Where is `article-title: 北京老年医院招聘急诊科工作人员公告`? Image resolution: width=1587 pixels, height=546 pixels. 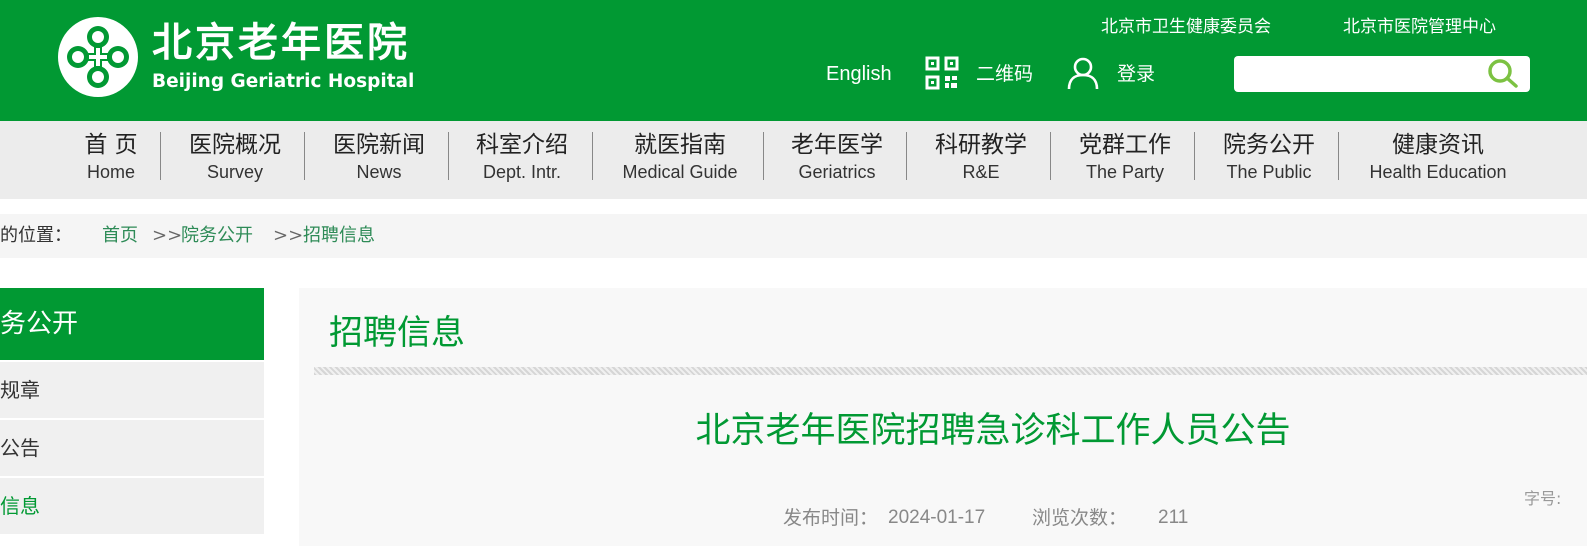
article-title: 北京老年医院招聘急诊科工作人员公告 is located at coordinates (993, 431).